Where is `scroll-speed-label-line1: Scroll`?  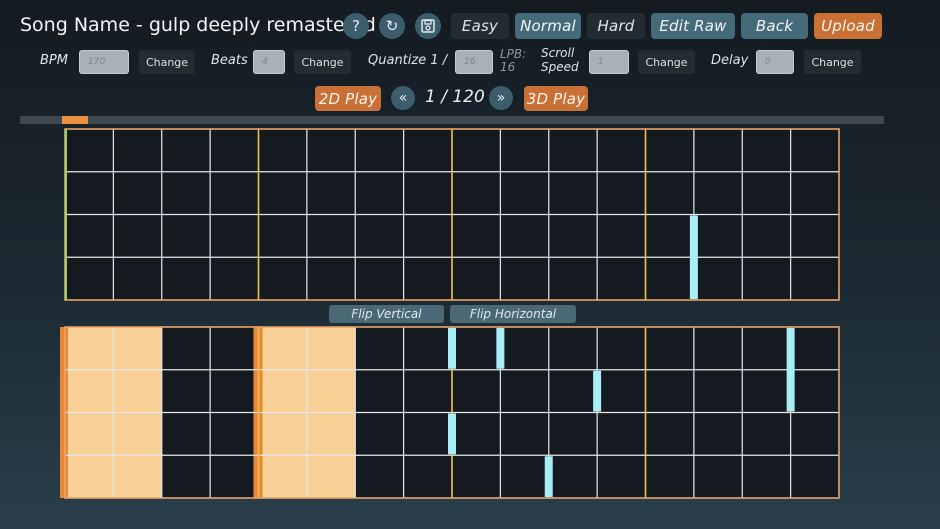
scroll-speed-label-line1: Scroll is located at coordinates (558, 53).